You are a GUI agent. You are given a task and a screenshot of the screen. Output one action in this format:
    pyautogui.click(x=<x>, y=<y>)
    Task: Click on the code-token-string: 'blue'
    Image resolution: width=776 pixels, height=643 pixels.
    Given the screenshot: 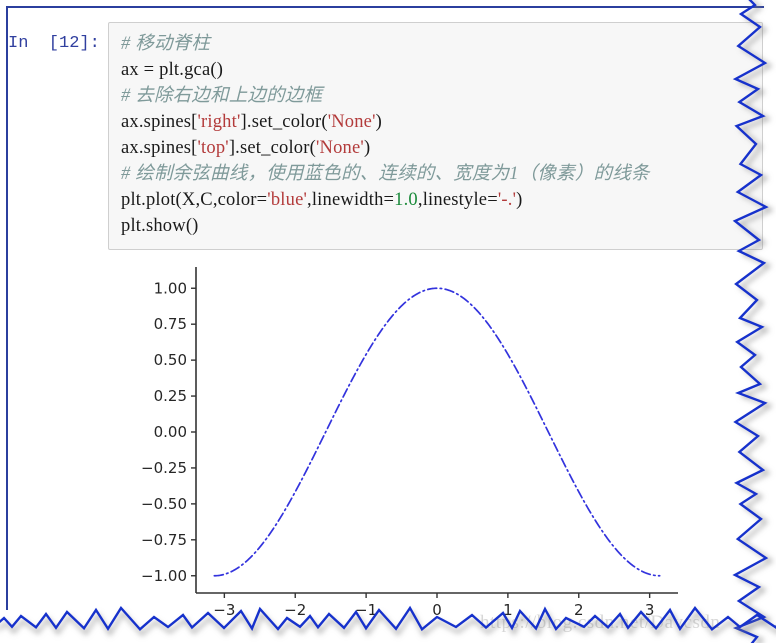 What is the action you would take?
    pyautogui.click(x=287, y=200)
    